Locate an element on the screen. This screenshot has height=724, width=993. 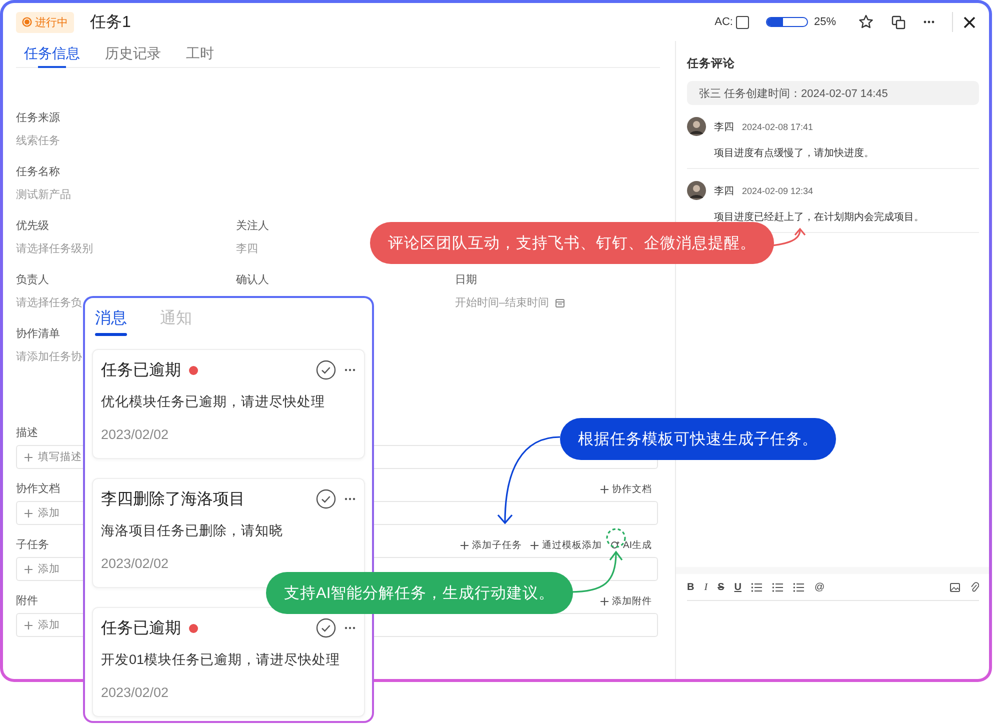
section-label: 协作文档 is located at coordinates (38, 489).